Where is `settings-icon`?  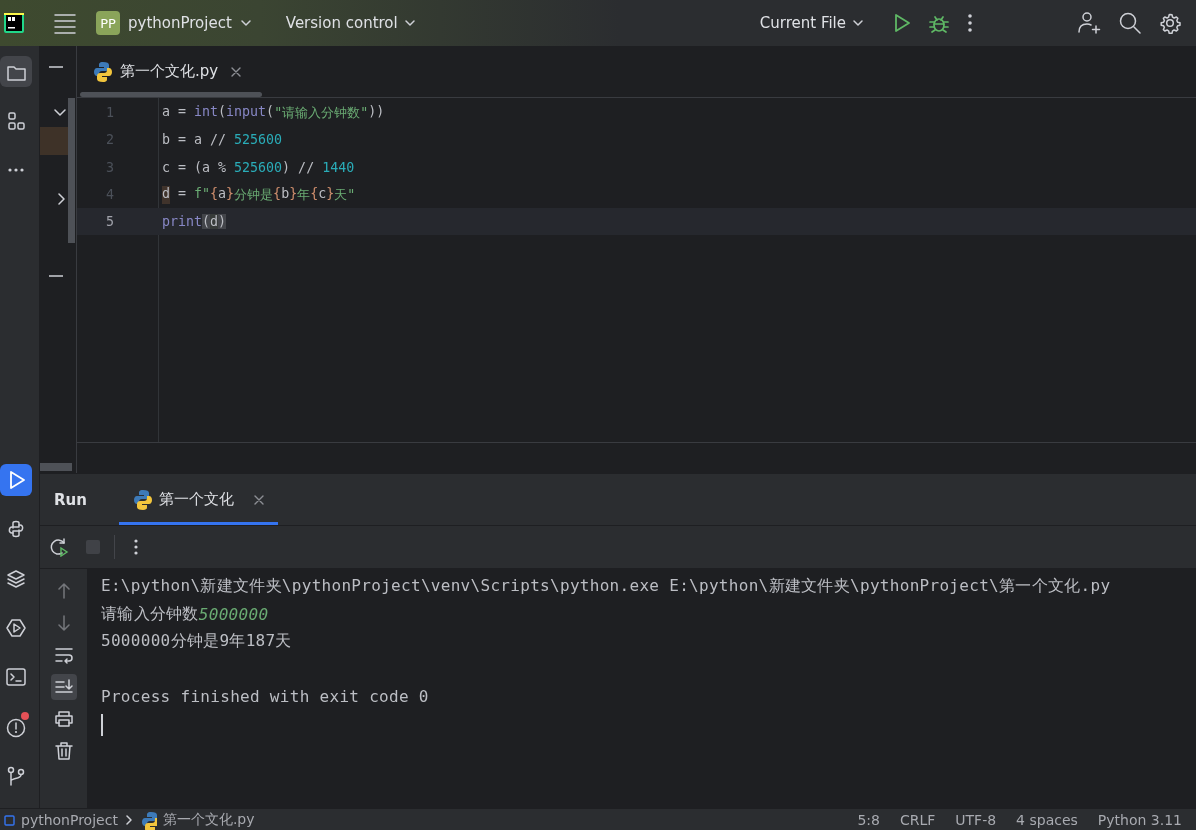
settings-icon is located at coordinates (1170, 23).